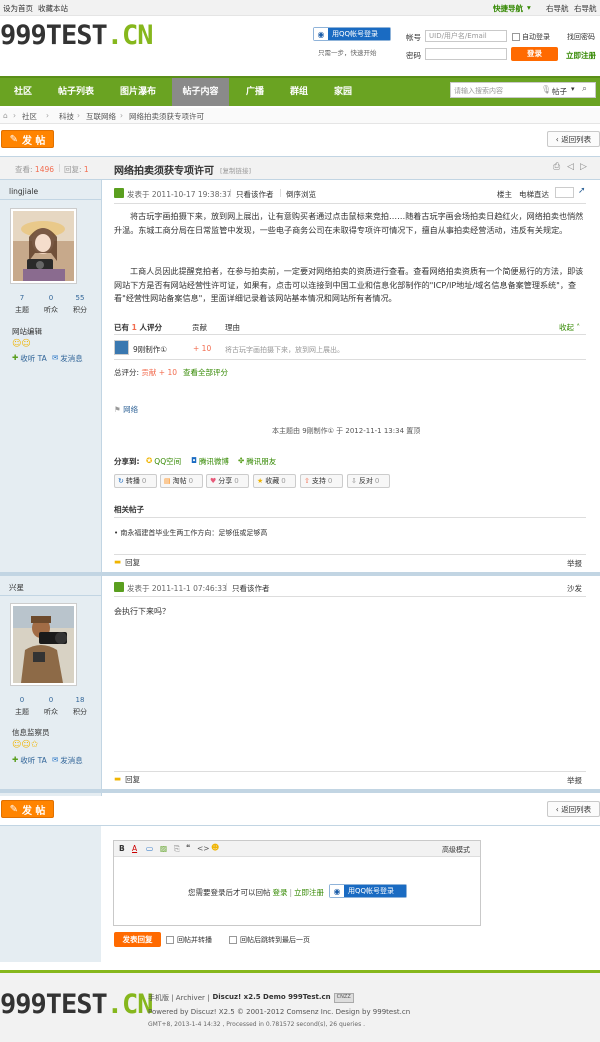 This screenshot has height=1042, width=600. Describe the element at coordinates (127, 562) in the screenshot. I see `post1-reply-button: ▬ 回复` at that location.